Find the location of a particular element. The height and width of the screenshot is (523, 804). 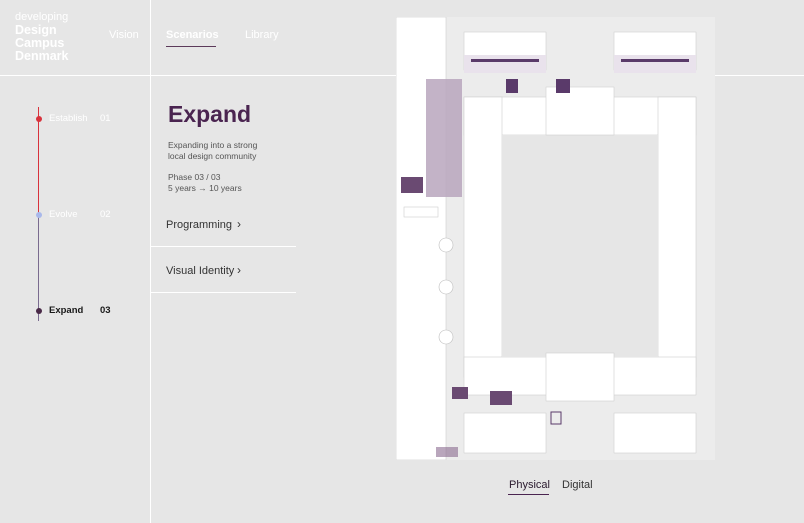

step-establish-label: Establish is located at coordinates (68, 118).